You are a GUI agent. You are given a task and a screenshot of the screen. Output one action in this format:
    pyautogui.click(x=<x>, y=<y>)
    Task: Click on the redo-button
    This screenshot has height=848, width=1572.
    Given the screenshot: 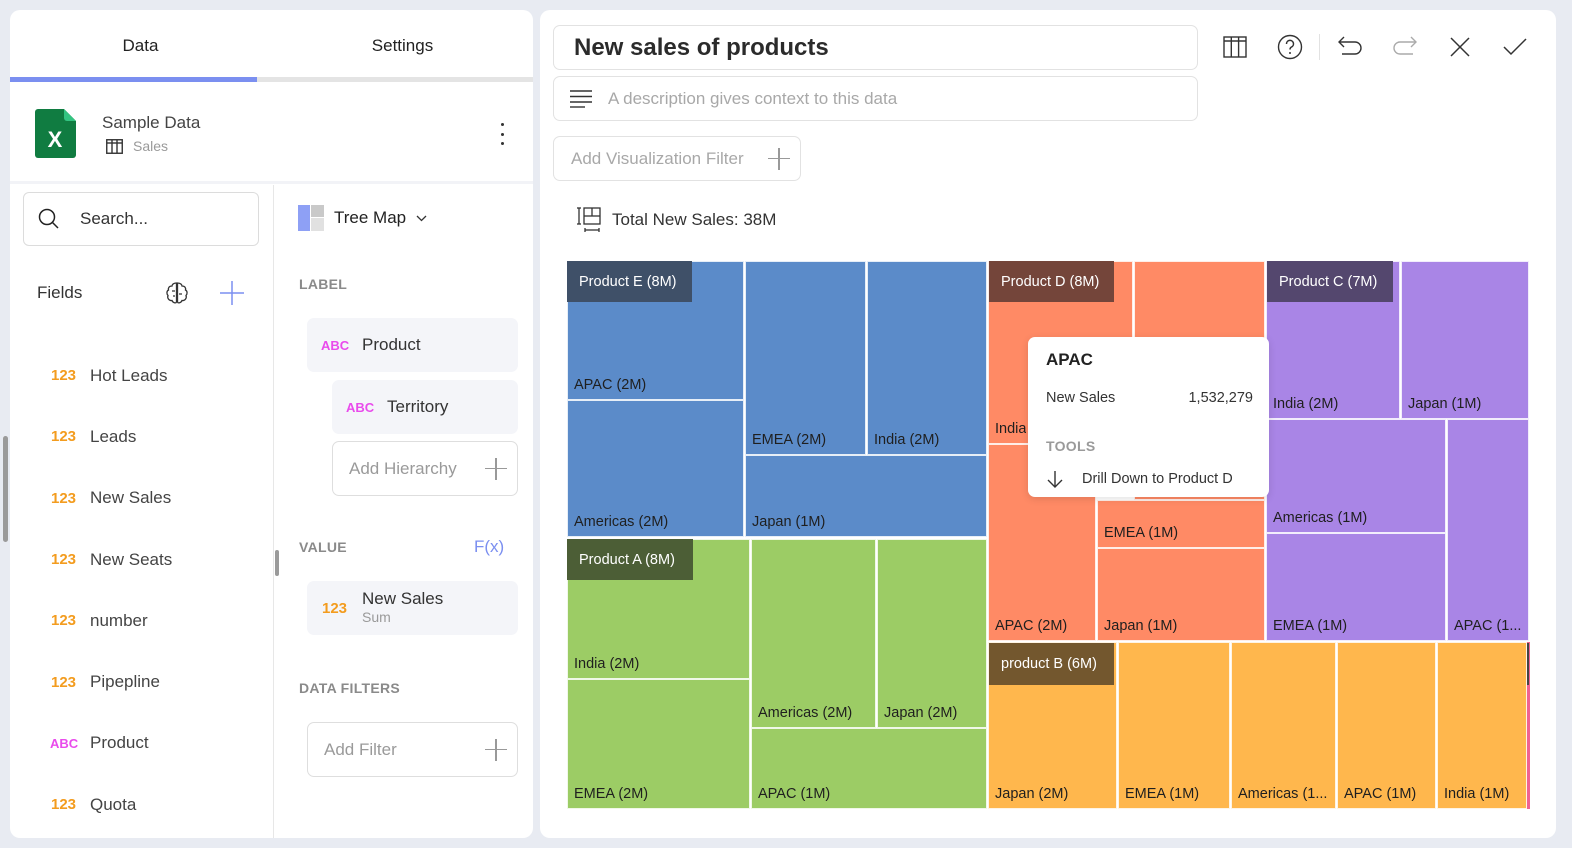 What is the action you would take?
    pyautogui.click(x=1405, y=47)
    